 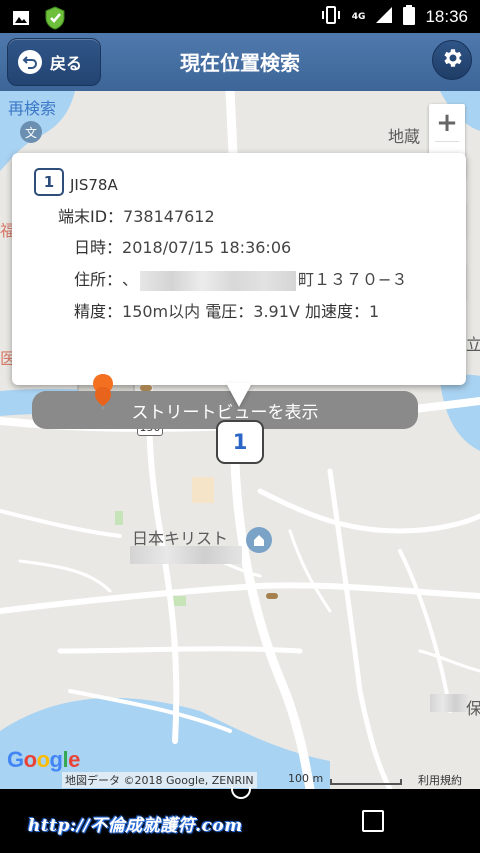 What do you see at coordinates (353, 279) in the screenshot?
I see `address-suffix: 町１３７０−３` at bounding box center [353, 279].